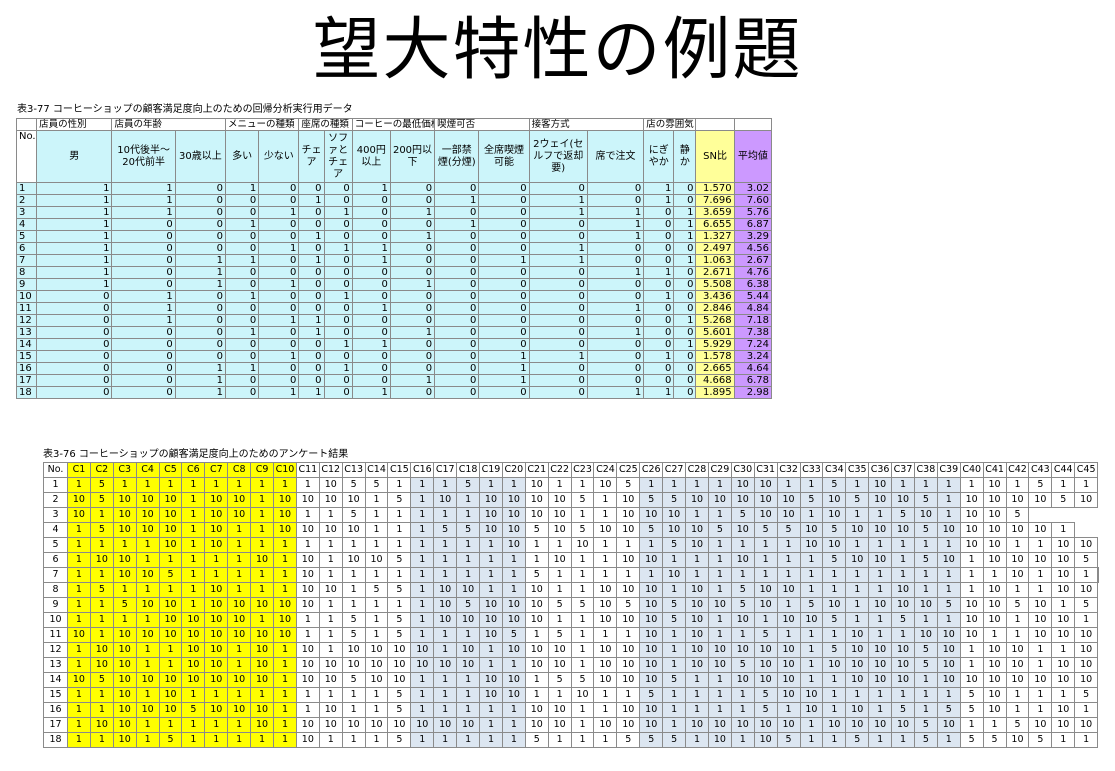  Describe the element at coordinates (753, 188) in the screenshot. I see `table1-cell: 3.02` at that location.